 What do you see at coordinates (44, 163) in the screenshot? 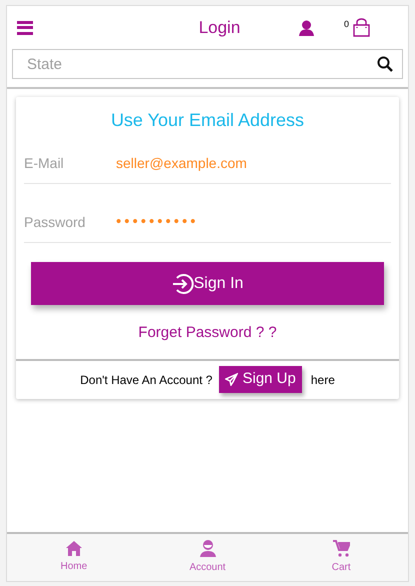
I see `field-label: E-Mail` at bounding box center [44, 163].